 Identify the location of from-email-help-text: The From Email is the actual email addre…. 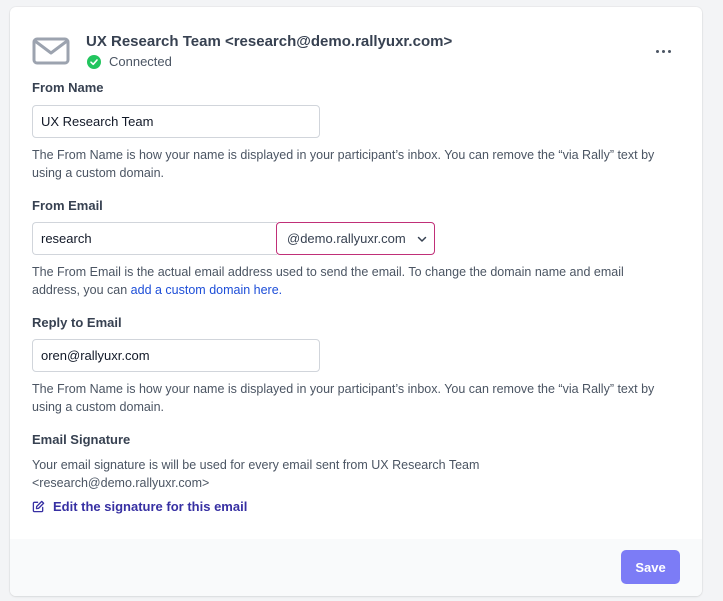
(328, 281).